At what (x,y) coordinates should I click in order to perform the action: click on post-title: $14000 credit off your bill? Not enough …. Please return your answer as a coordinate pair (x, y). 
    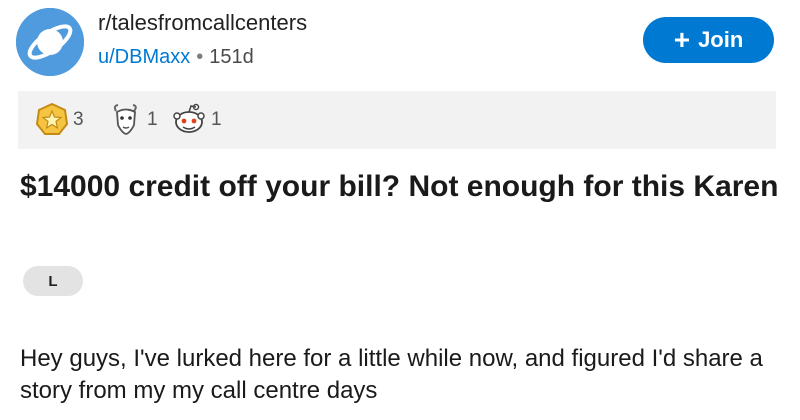
    Looking at the image, I should click on (400, 186).